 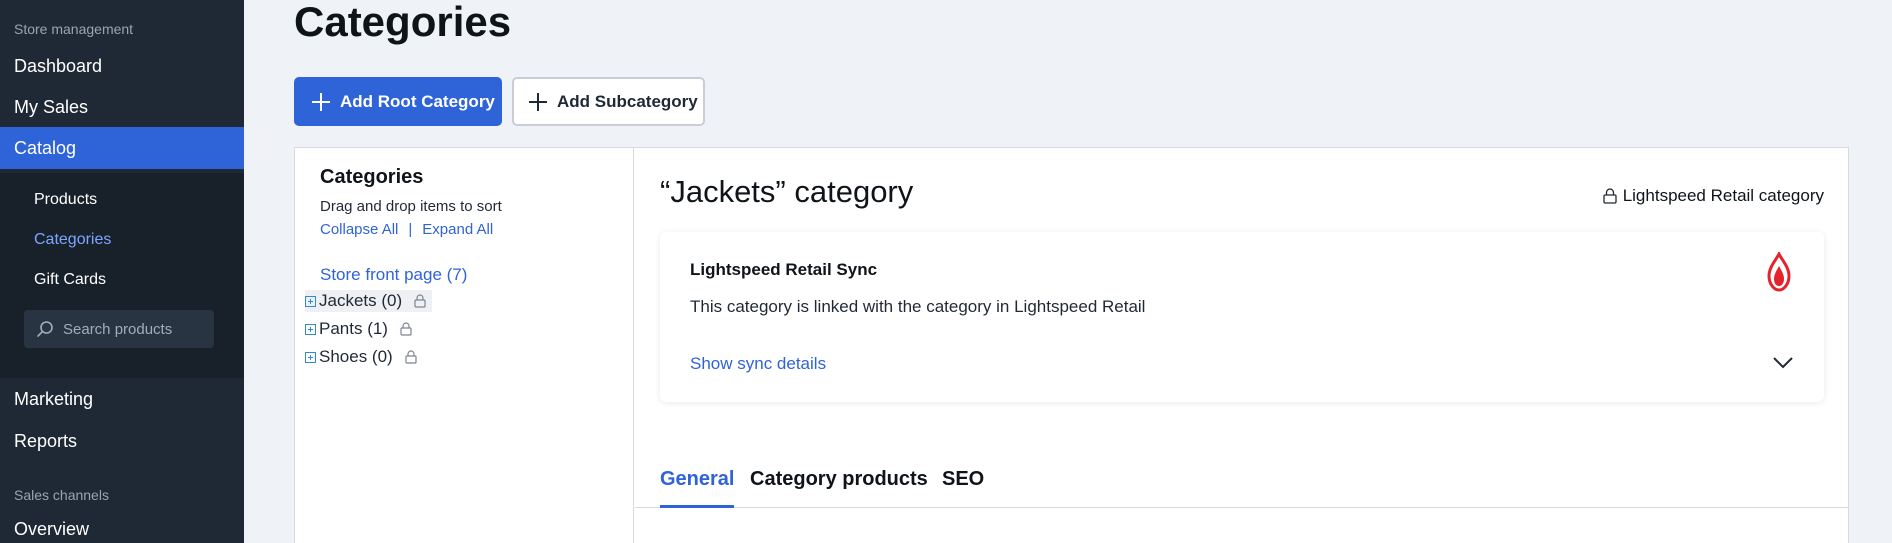 I want to click on sidebar-item-dashboard: Dashboard, so click(x=122, y=66).